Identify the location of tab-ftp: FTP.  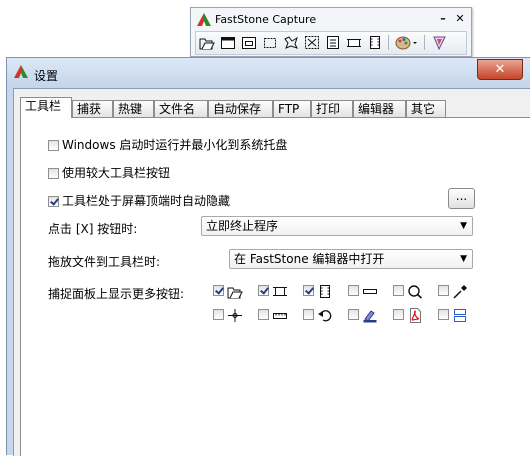
(292, 108).